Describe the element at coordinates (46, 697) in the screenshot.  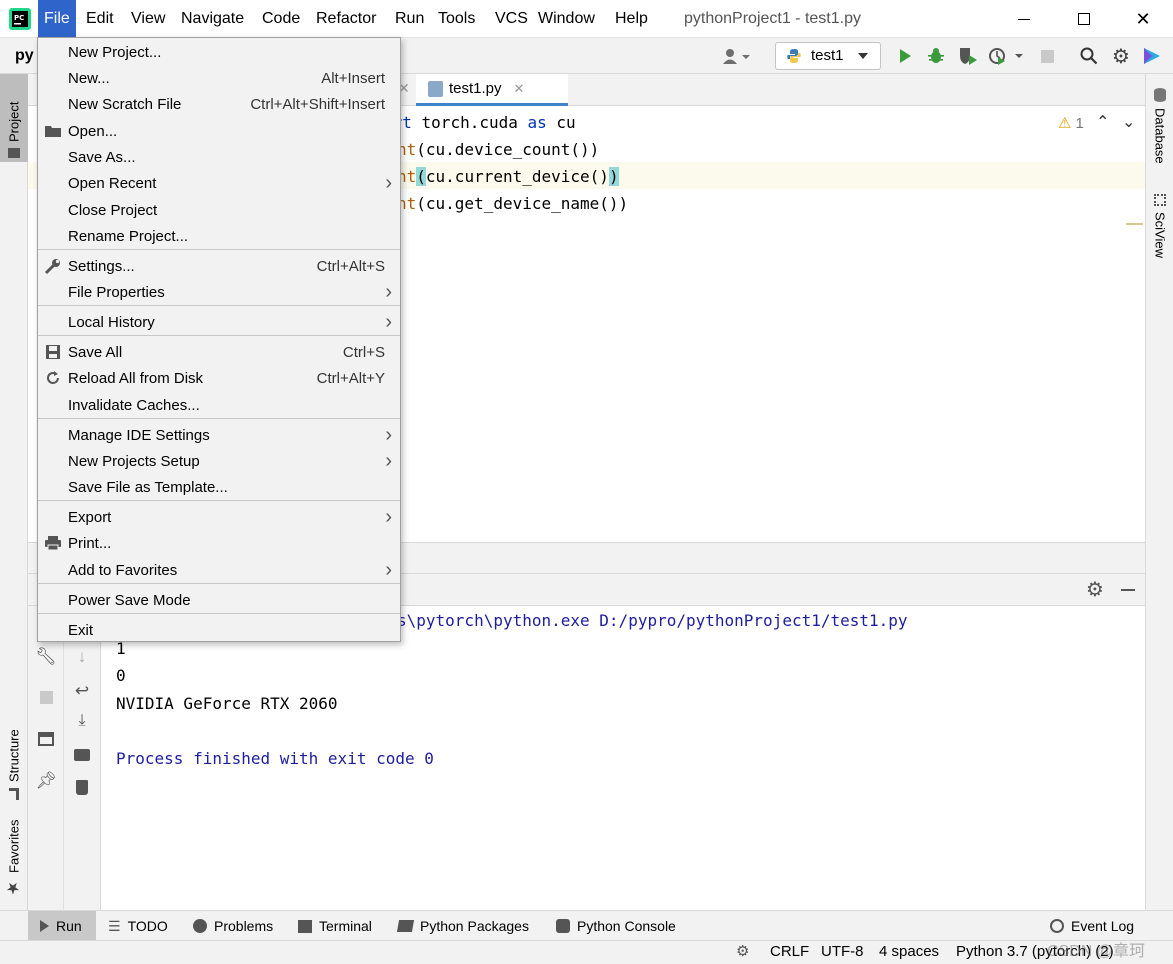
I see `stop-icon` at that location.